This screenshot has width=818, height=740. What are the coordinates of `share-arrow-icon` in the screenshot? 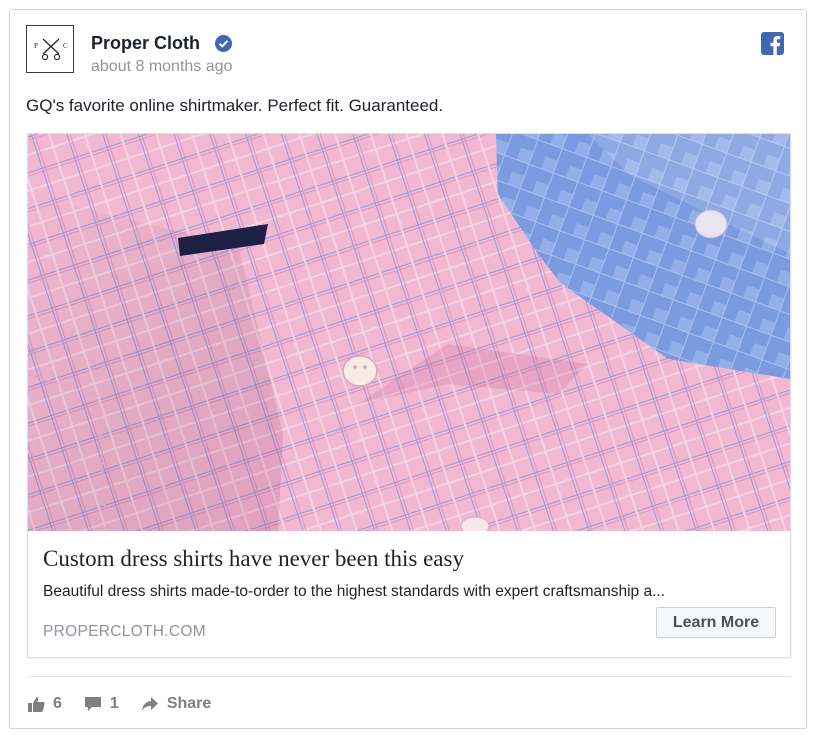 It's located at (149, 704).